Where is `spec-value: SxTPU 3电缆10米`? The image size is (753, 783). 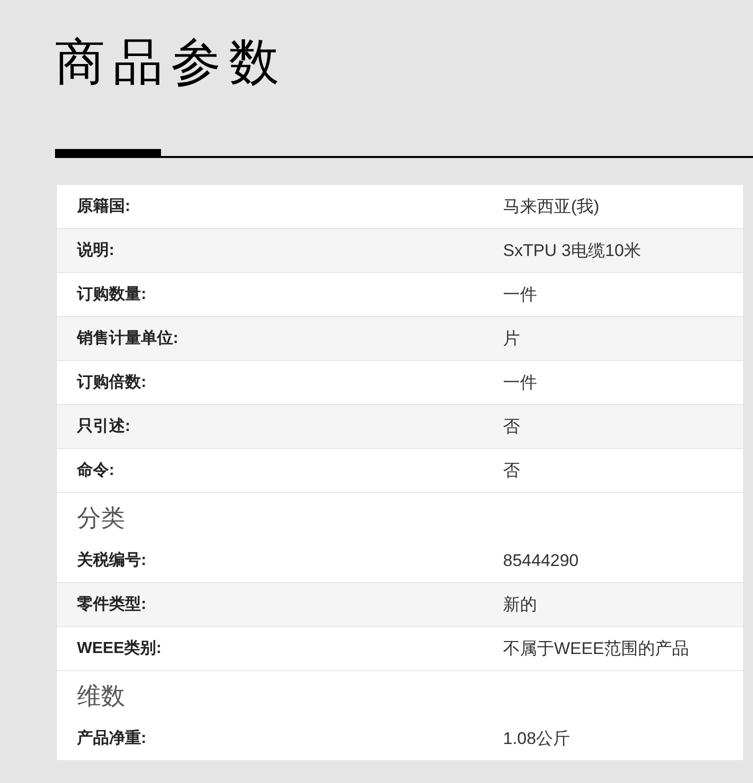
spec-value: SxTPU 3电缆10米 is located at coordinates (572, 251).